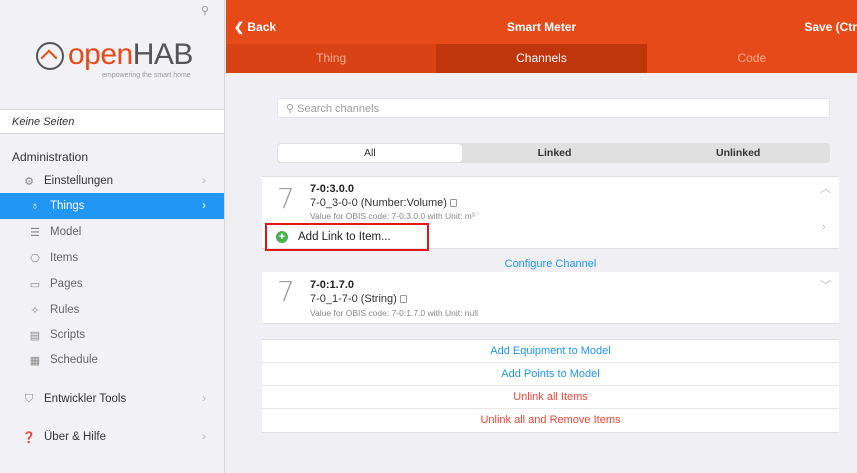 The image size is (857, 473). What do you see at coordinates (79, 181) in the screenshot?
I see `sidebar-item-label: Einstellungen` at bounding box center [79, 181].